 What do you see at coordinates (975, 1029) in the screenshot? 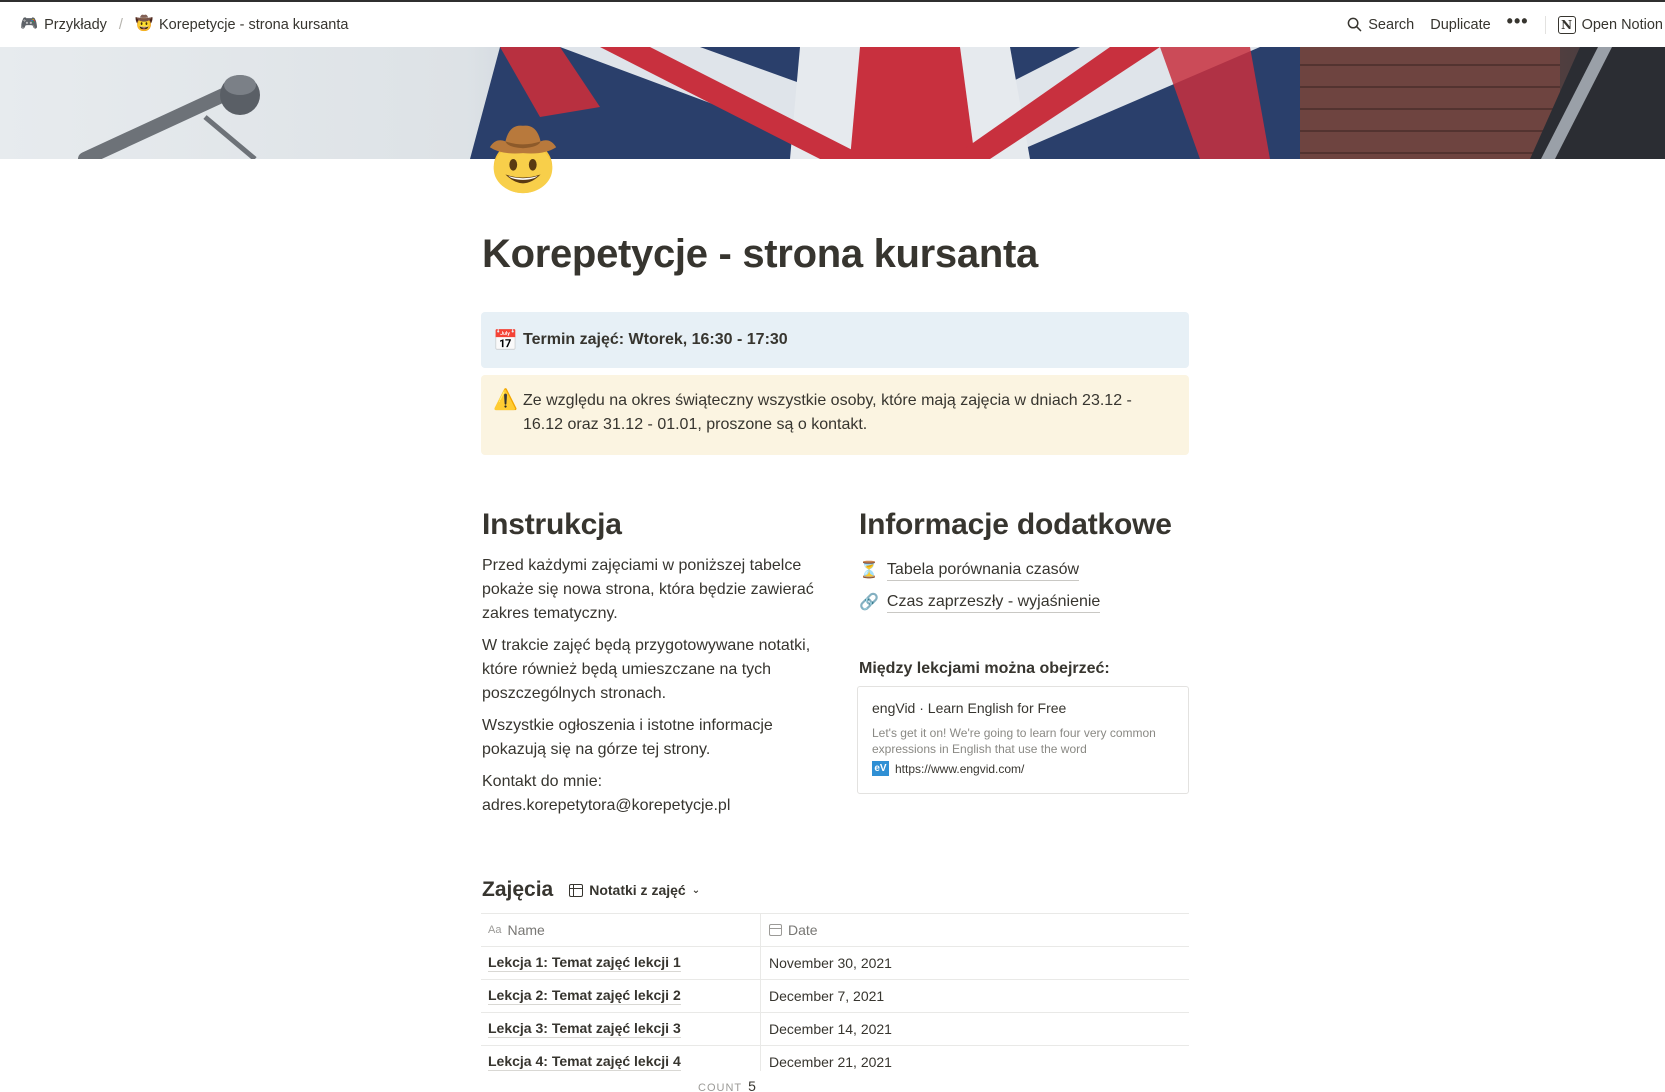
I see `row-date-cell: December 14, 2021` at bounding box center [975, 1029].